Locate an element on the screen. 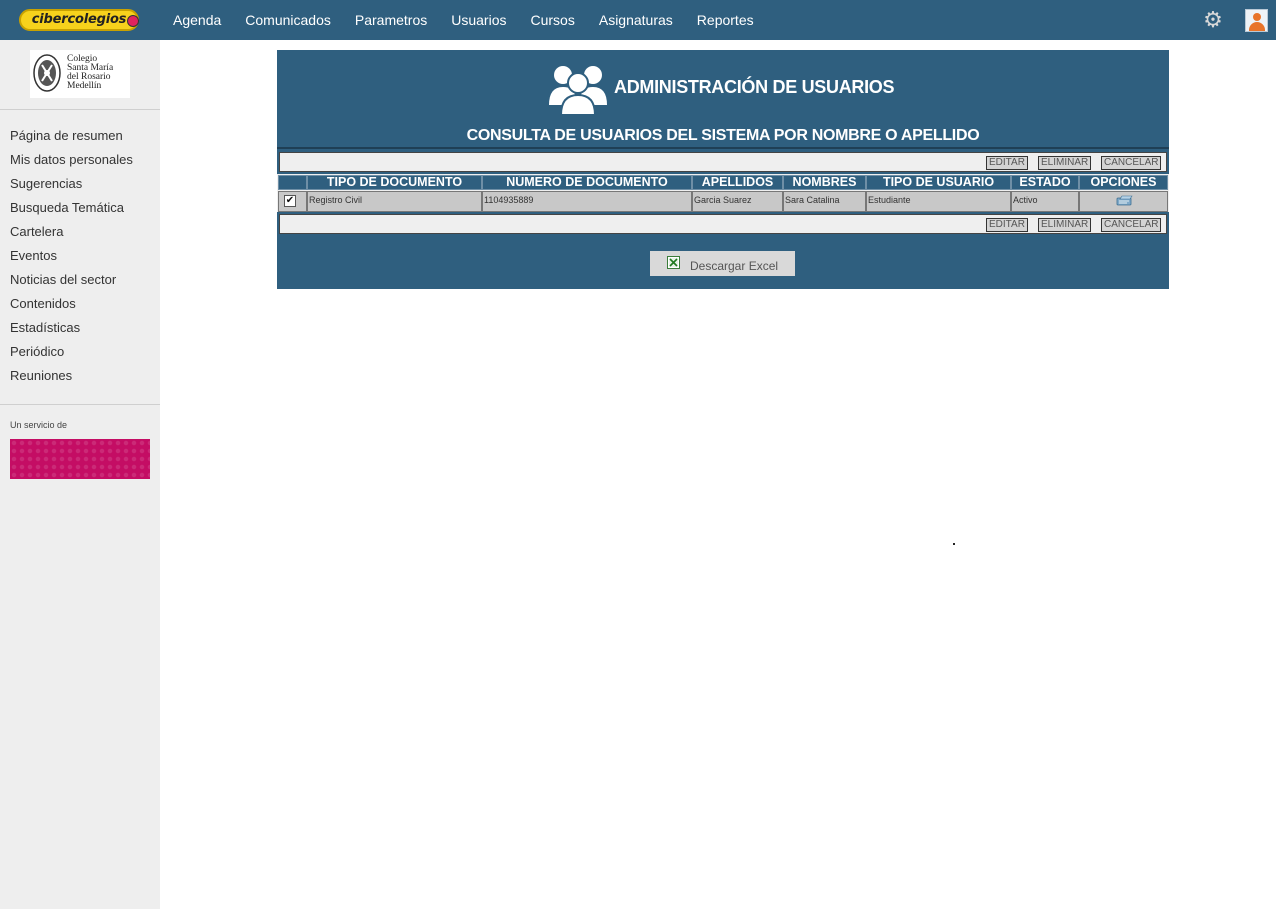 The height and width of the screenshot is (909, 1276). sidebar-item-estadisticas: Estadísticas is located at coordinates (71, 328).